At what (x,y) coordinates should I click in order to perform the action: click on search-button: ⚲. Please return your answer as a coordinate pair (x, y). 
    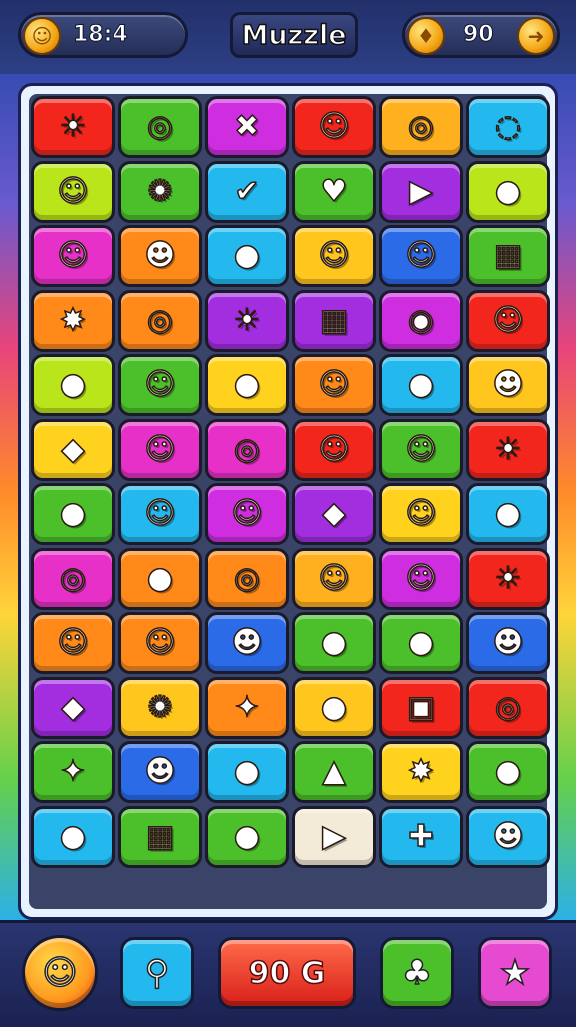
    Looking at the image, I should click on (157, 973).